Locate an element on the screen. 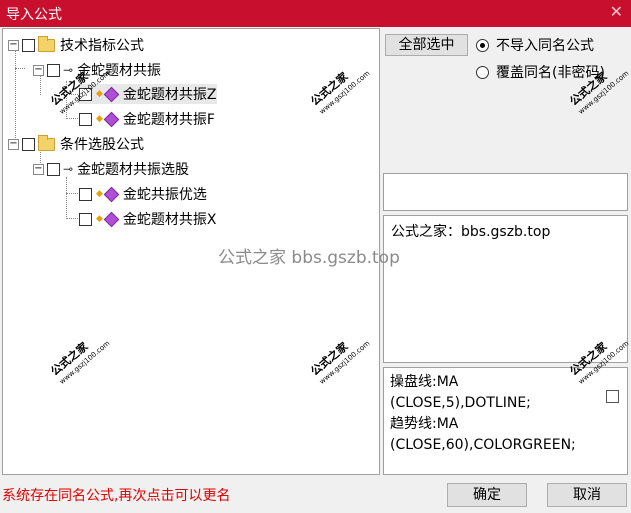  tree-label: 金蛇共振优选 is located at coordinates (164, 195).